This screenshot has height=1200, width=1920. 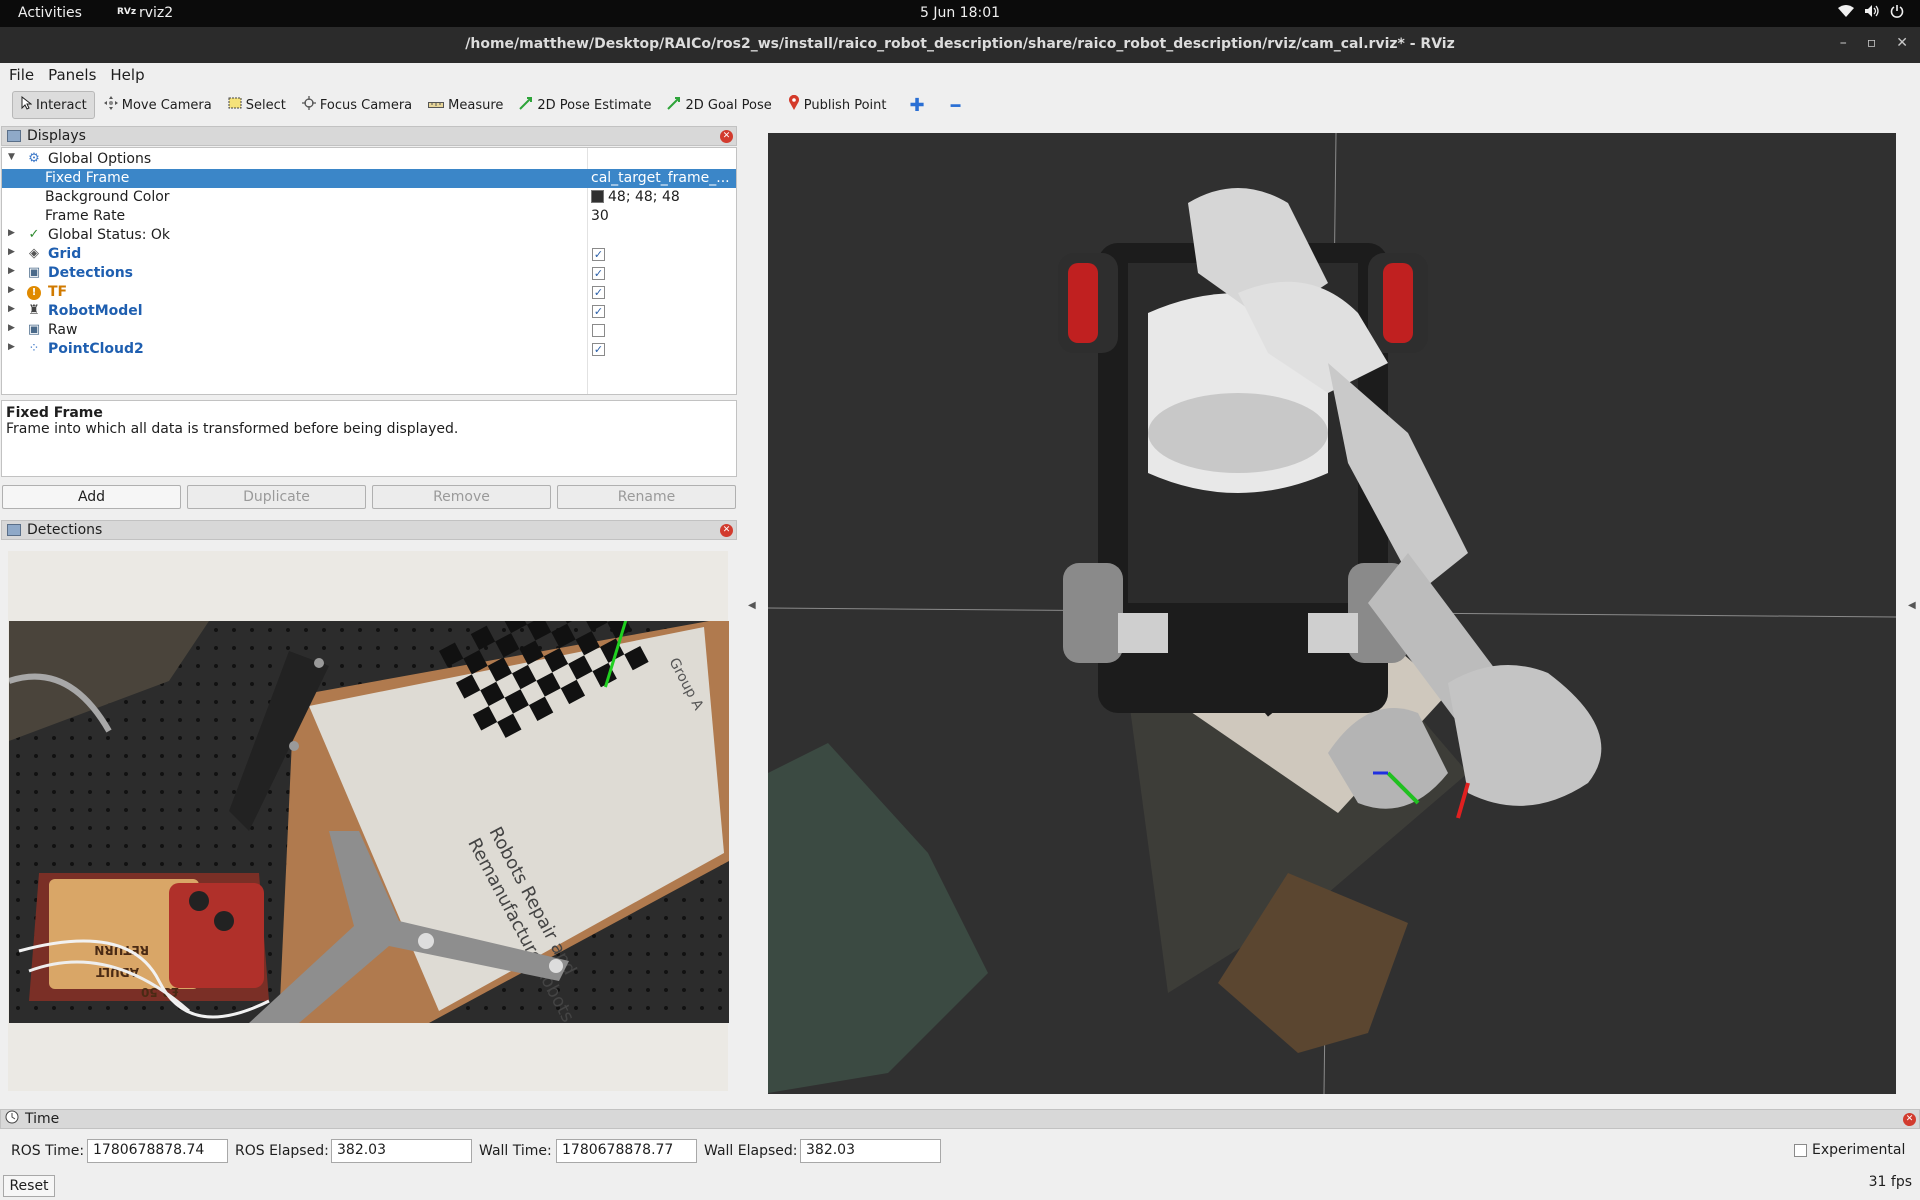 I want to click on tool-publish-point: Publish Point, so click(x=837, y=105).